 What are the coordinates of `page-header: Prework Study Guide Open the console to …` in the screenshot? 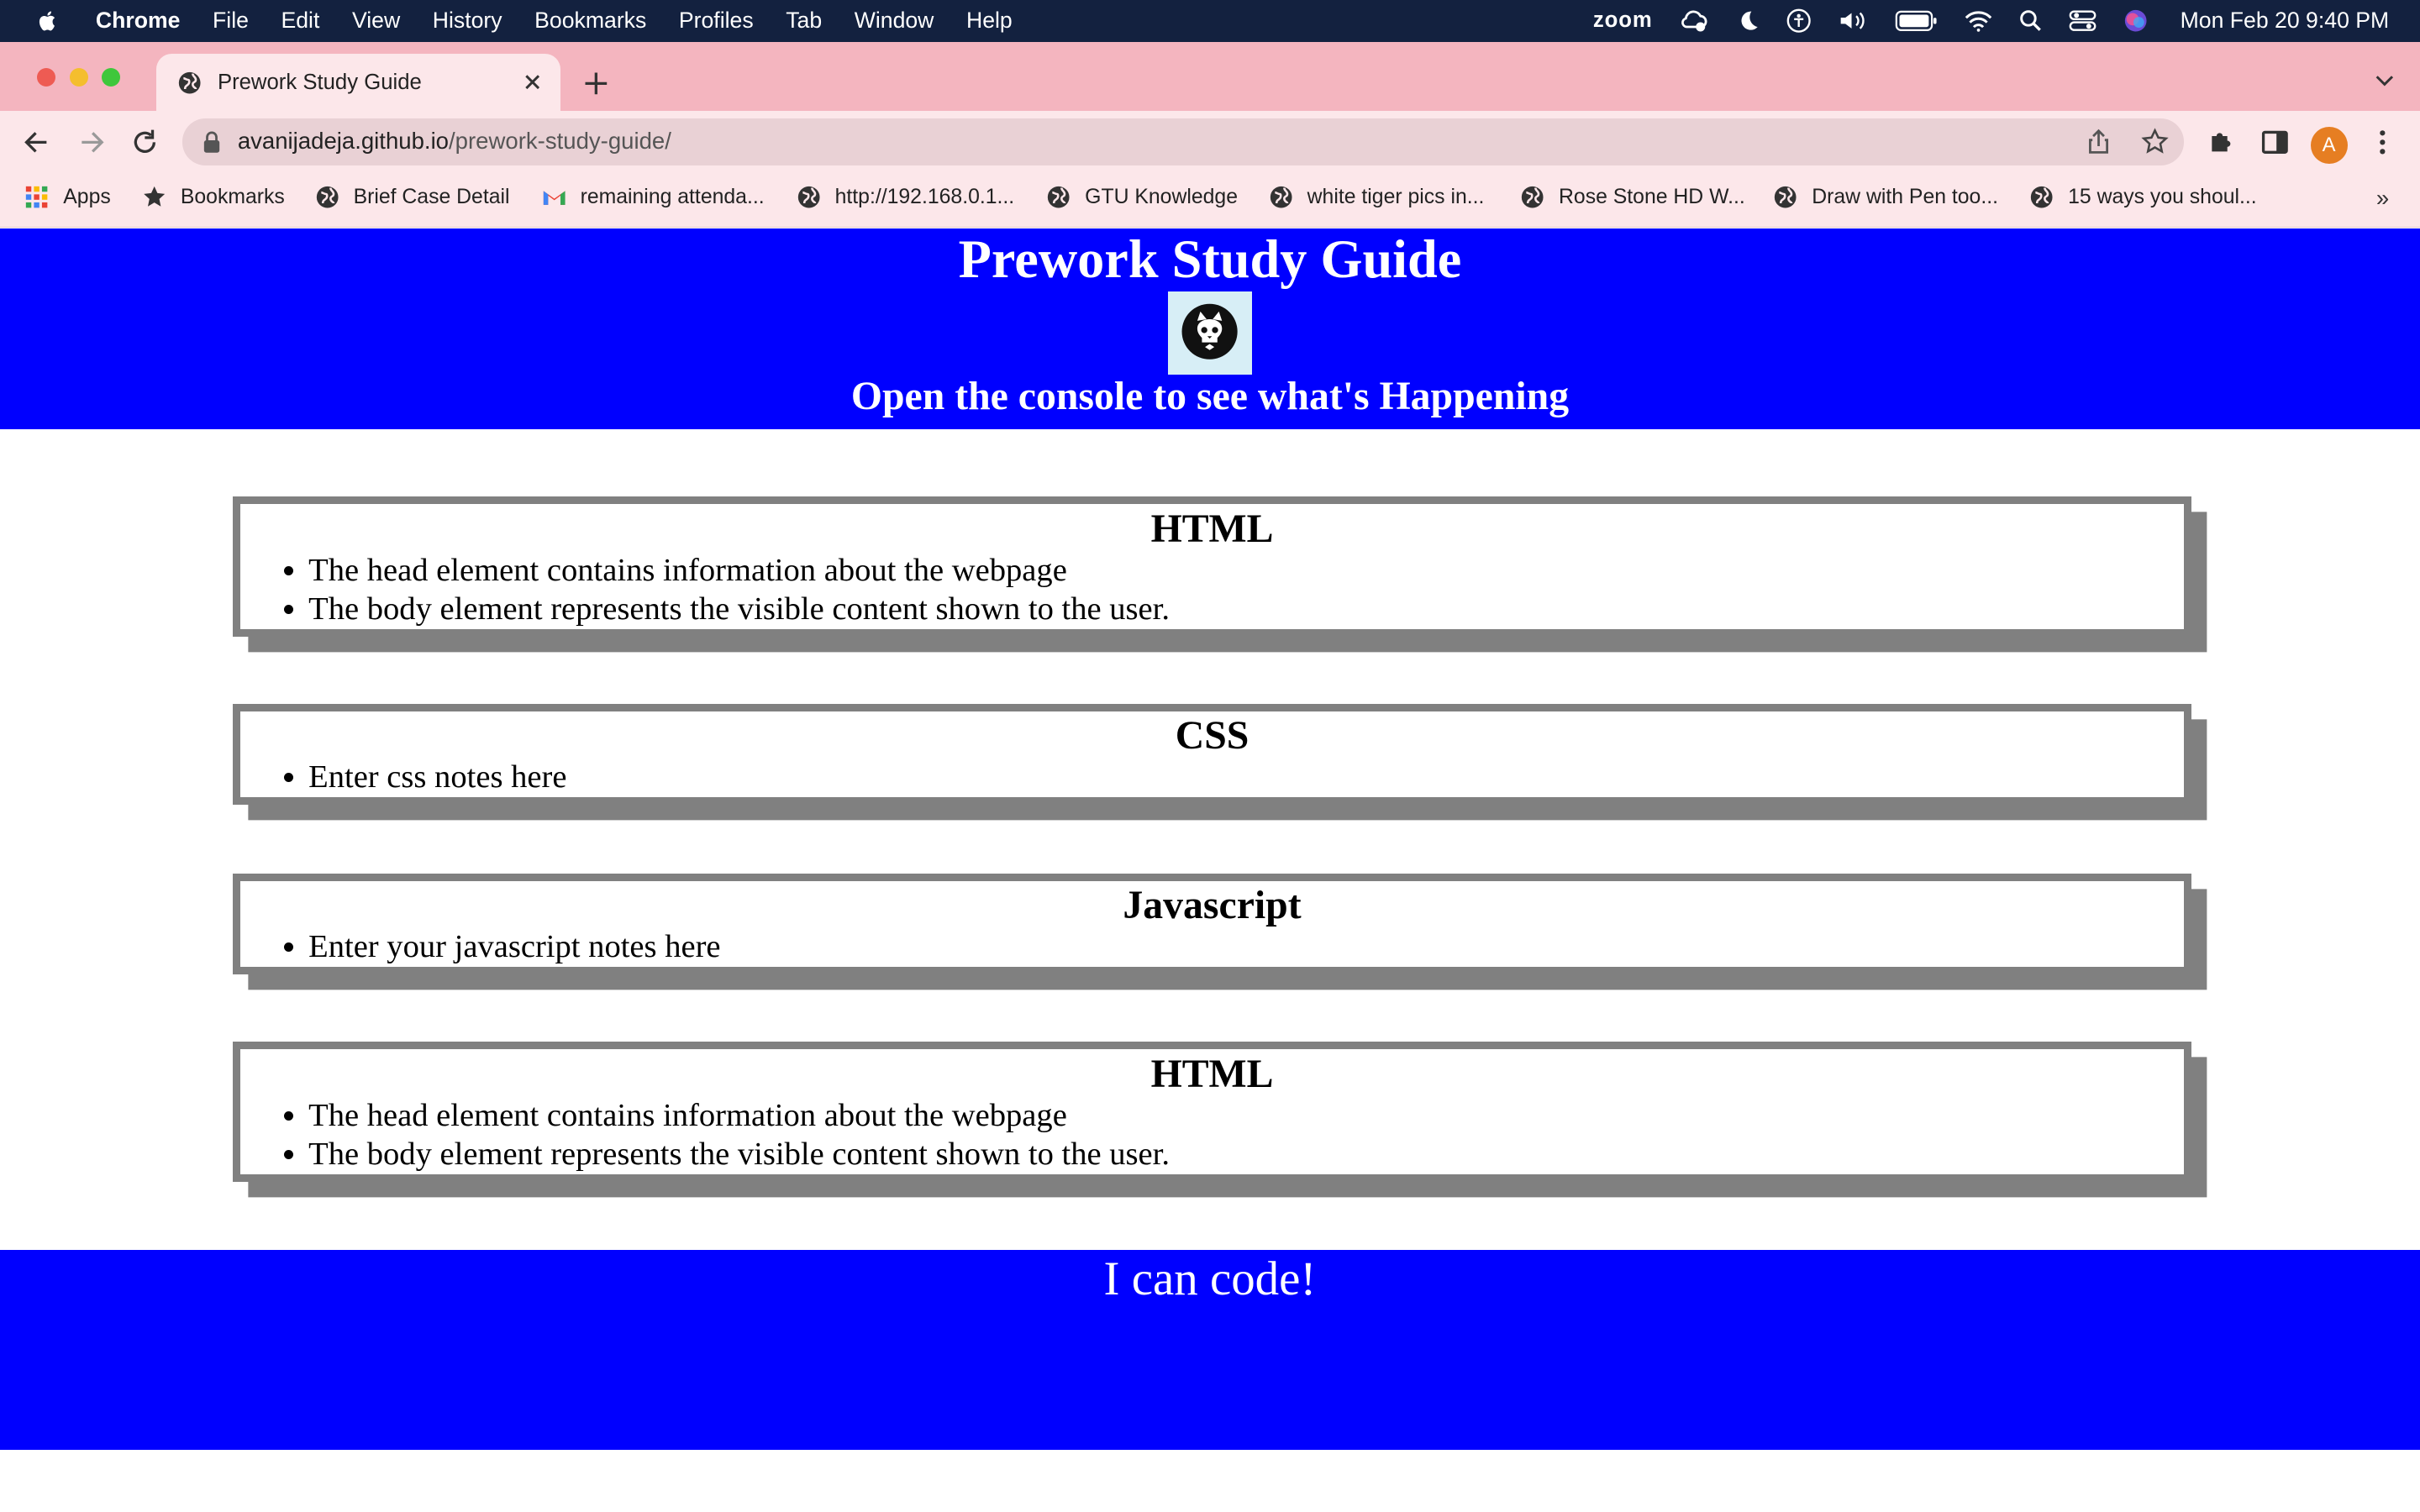 It's located at (1210, 328).